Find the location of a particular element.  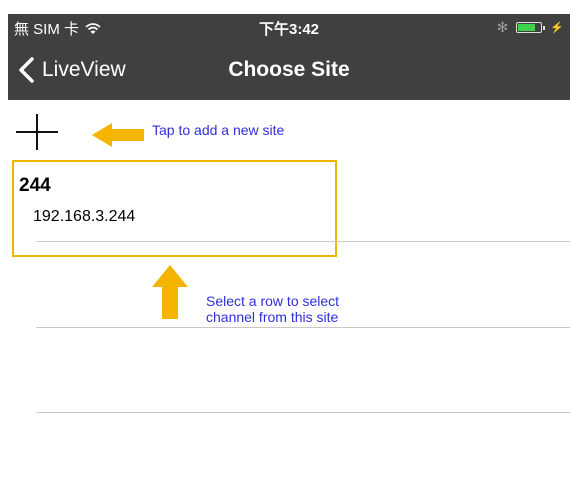

select-hint-line1: Select a row to select is located at coordinates (273, 301).